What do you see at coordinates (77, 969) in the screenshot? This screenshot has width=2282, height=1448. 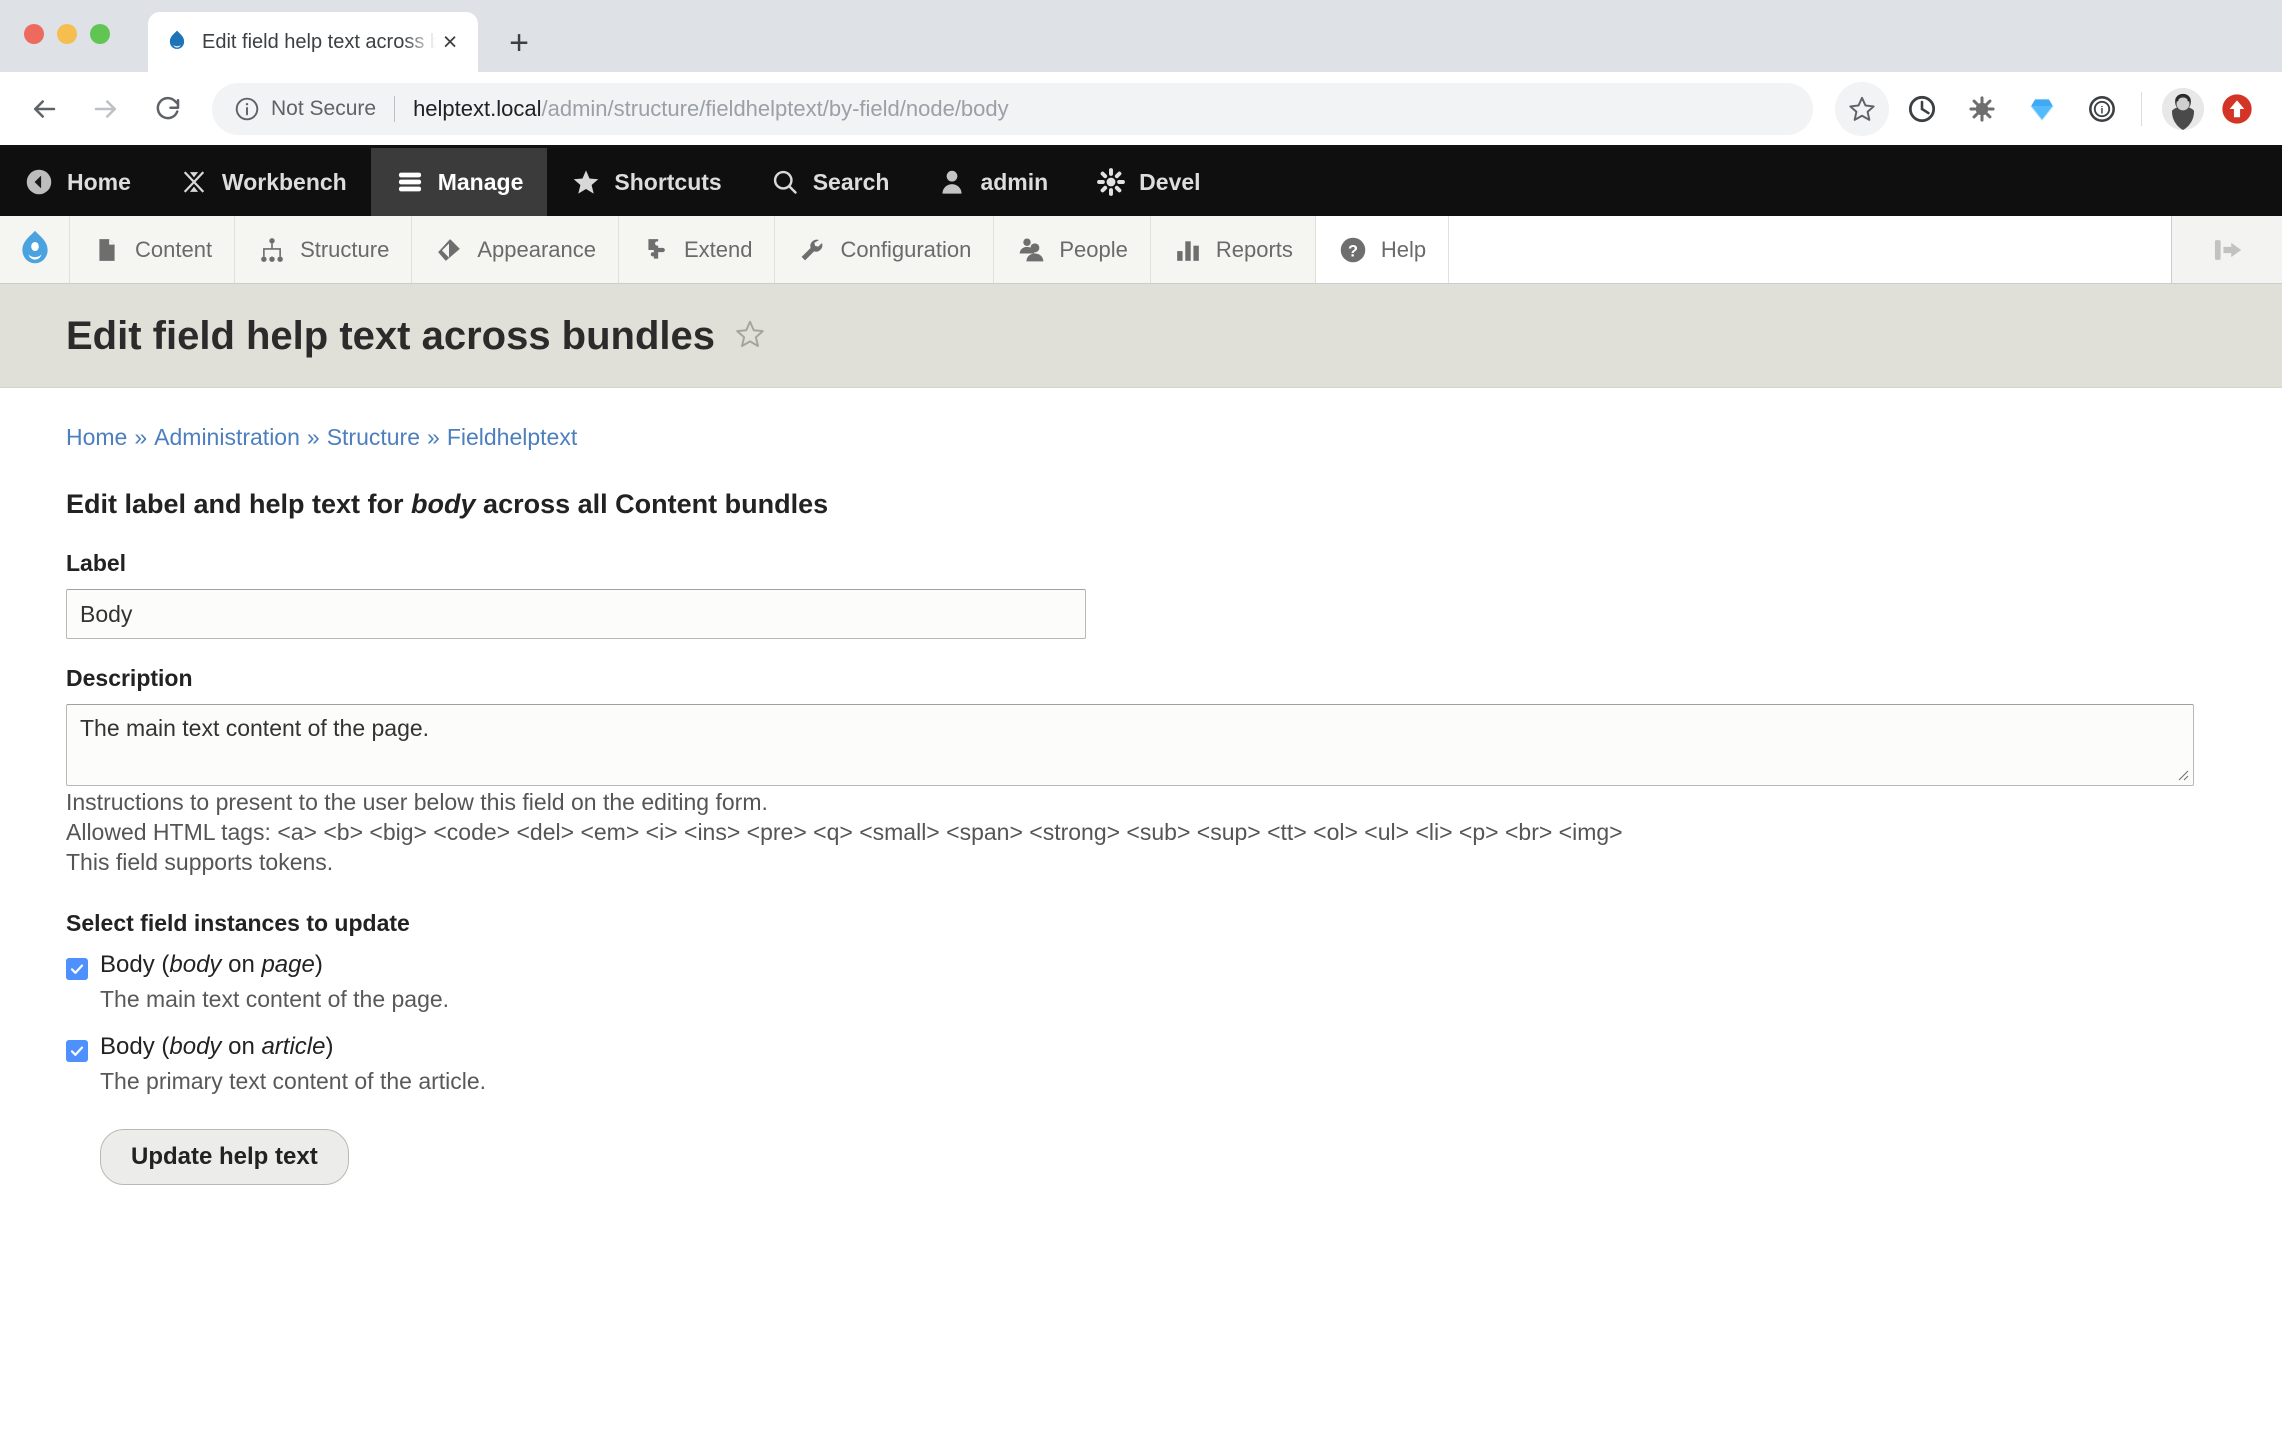 I see `instance-checkbox-page` at bounding box center [77, 969].